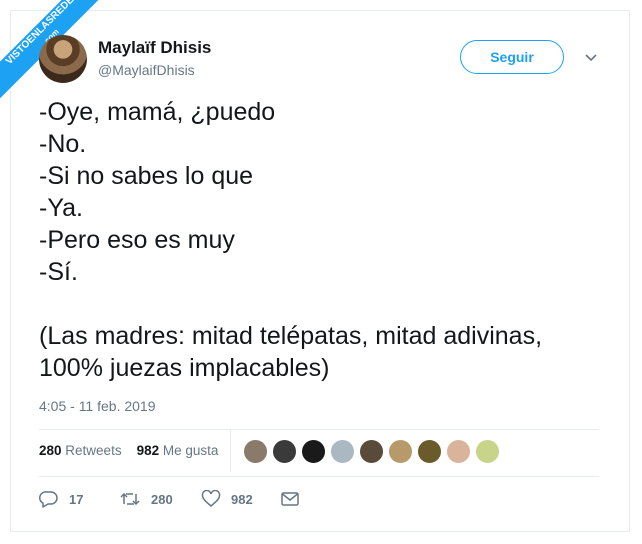 The width and height of the screenshot is (642, 544). What do you see at coordinates (63, 144) in the screenshot?
I see `tweet-line: -No.` at bounding box center [63, 144].